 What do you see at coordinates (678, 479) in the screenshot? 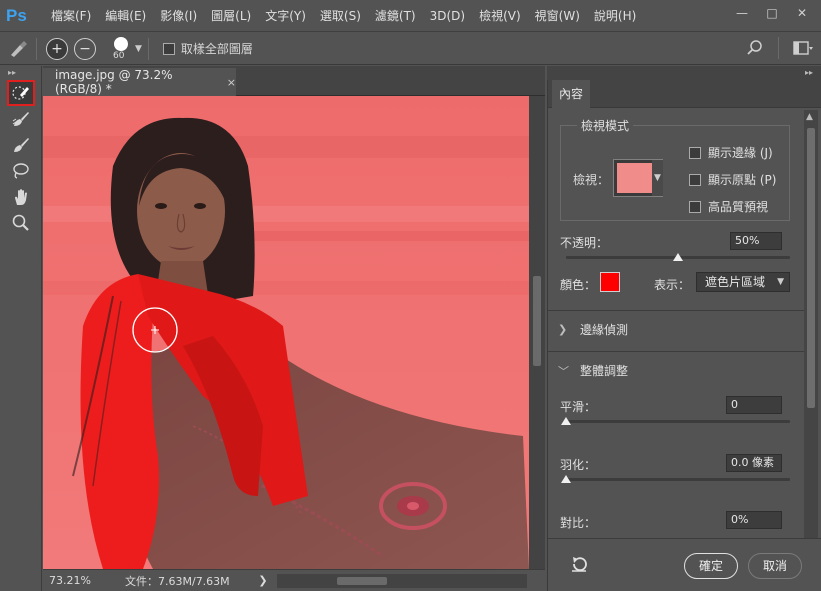
I see `feather-slider-track` at bounding box center [678, 479].